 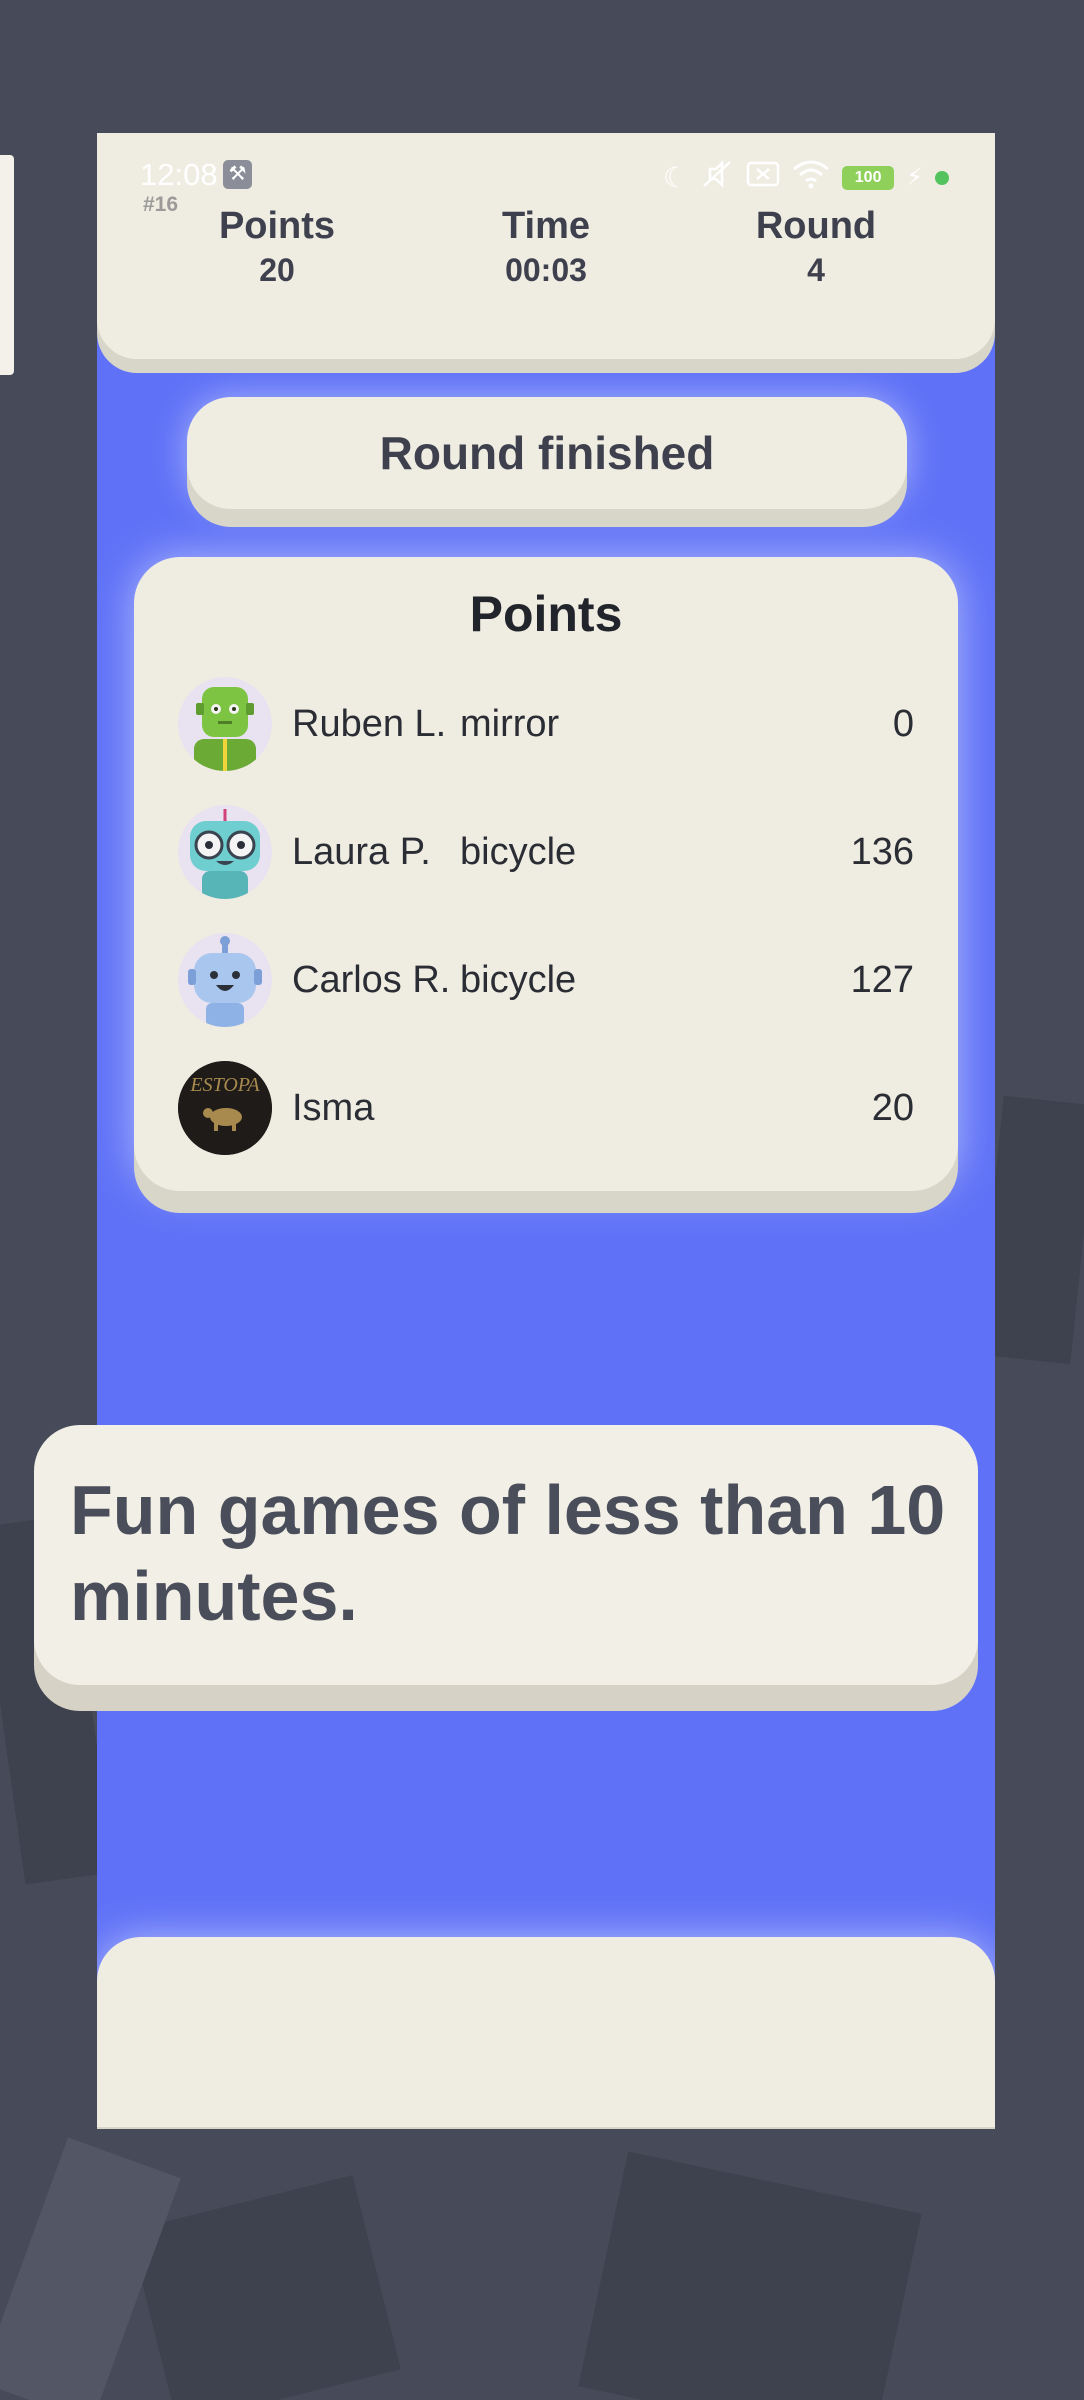 I want to click on player-row: Carlos R. bicycle 127, so click(x=546, y=980).